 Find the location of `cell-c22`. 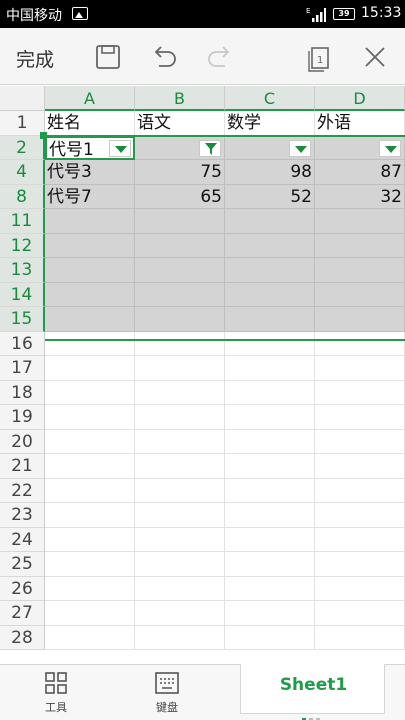

cell-c22 is located at coordinates (270, 490).